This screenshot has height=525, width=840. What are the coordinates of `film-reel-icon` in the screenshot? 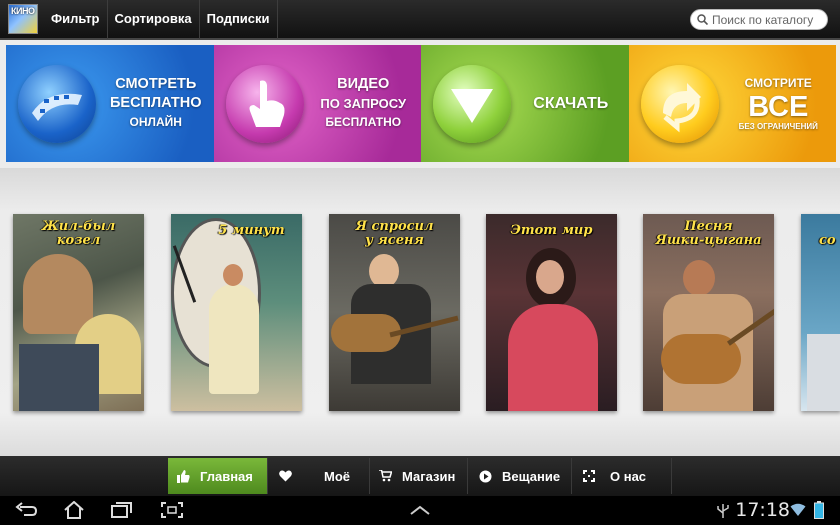 It's located at (57, 104).